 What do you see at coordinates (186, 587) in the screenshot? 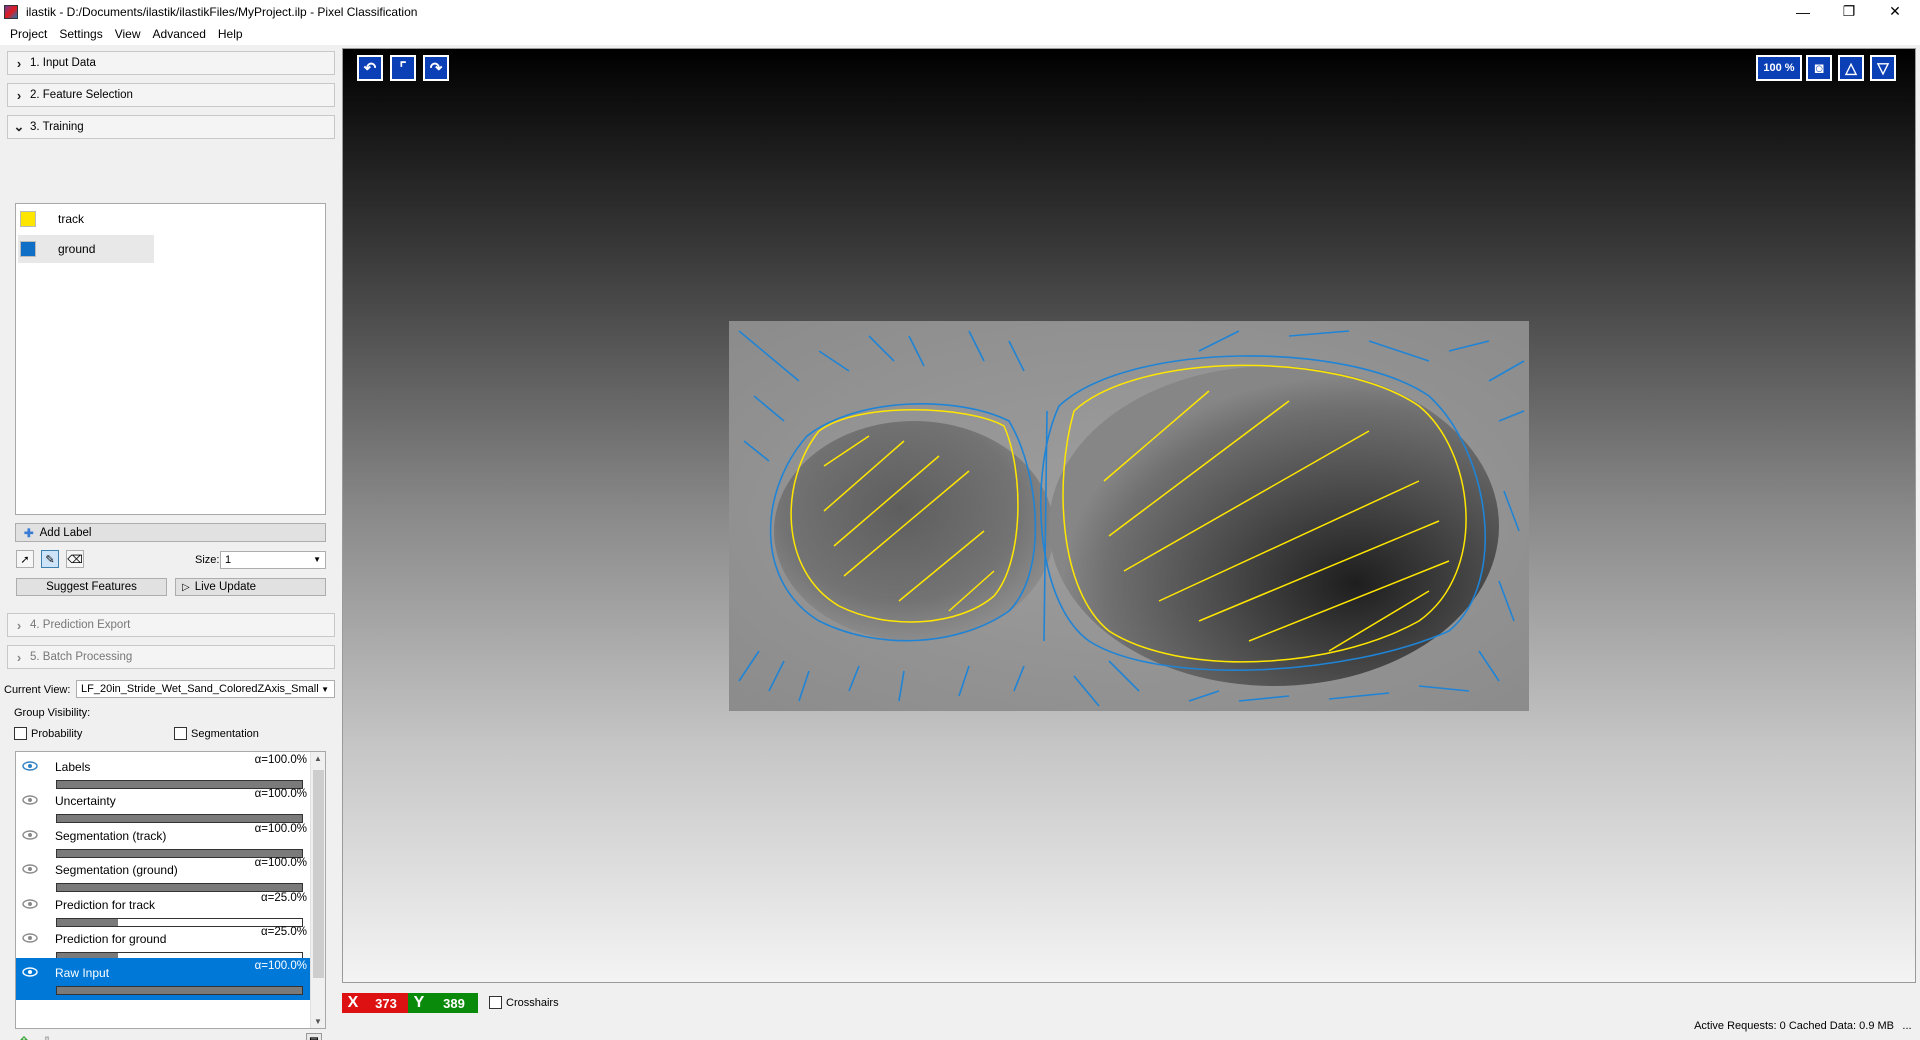
I see `play-icon: ▷` at bounding box center [186, 587].